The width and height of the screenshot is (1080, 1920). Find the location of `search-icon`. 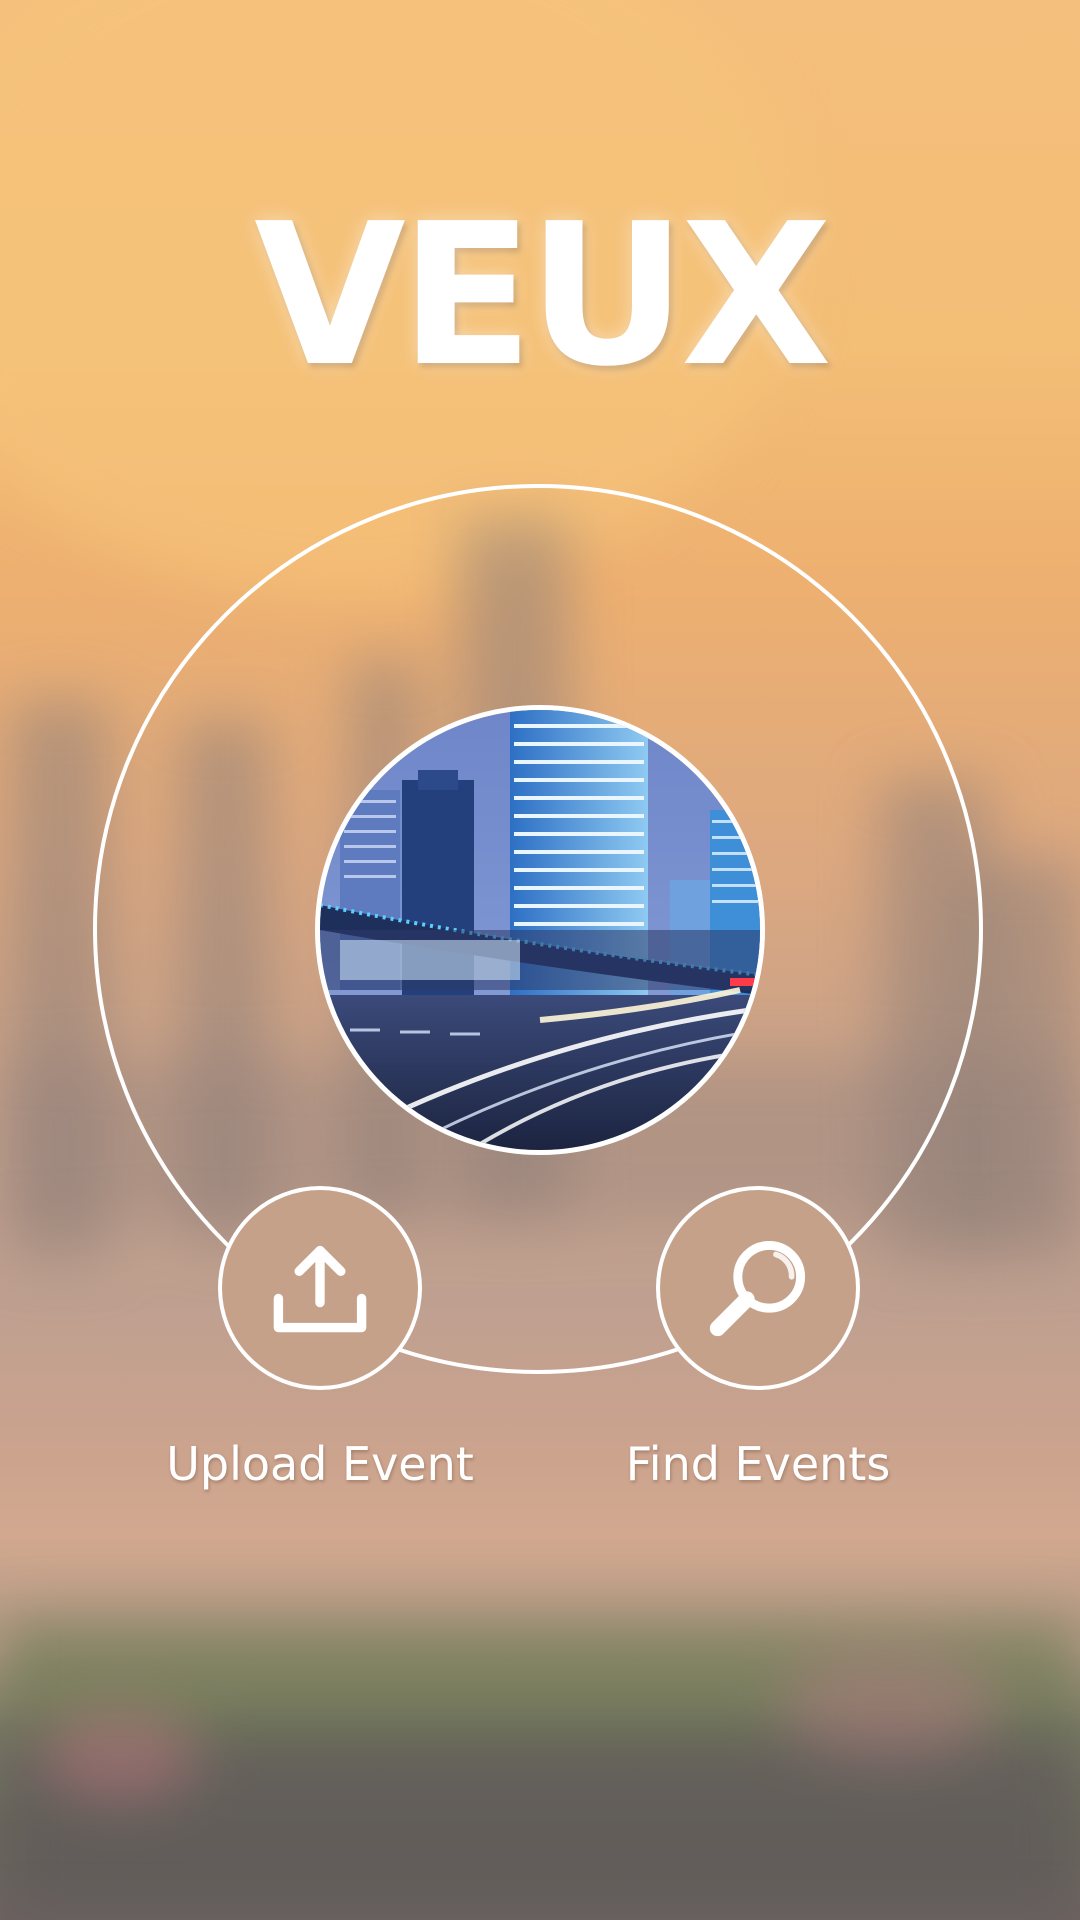

search-icon is located at coordinates (757, 1288).